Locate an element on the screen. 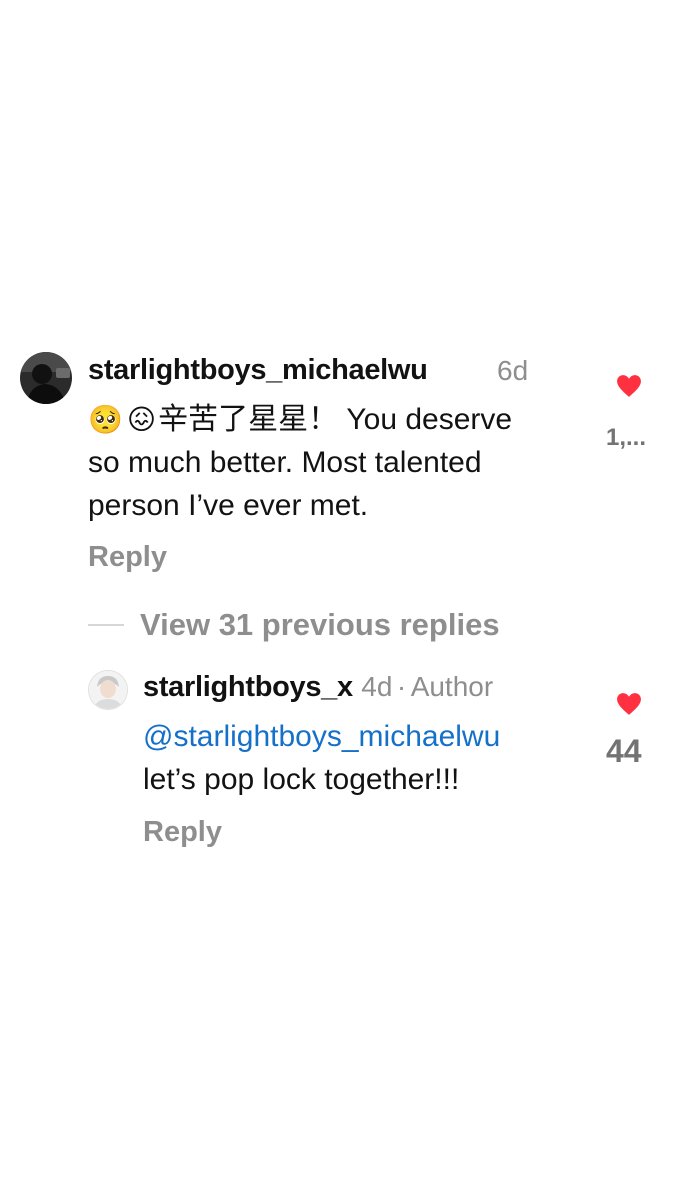 The height and width of the screenshot is (1200, 675). comment-timestamp: 6d is located at coordinates (513, 370).